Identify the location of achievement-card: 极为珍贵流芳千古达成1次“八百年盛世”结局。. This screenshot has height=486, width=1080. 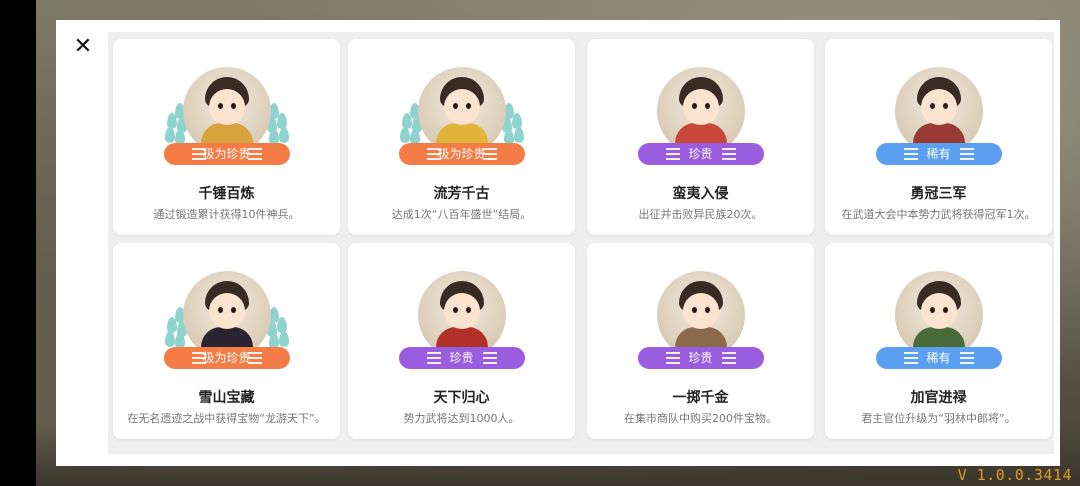
(461, 137).